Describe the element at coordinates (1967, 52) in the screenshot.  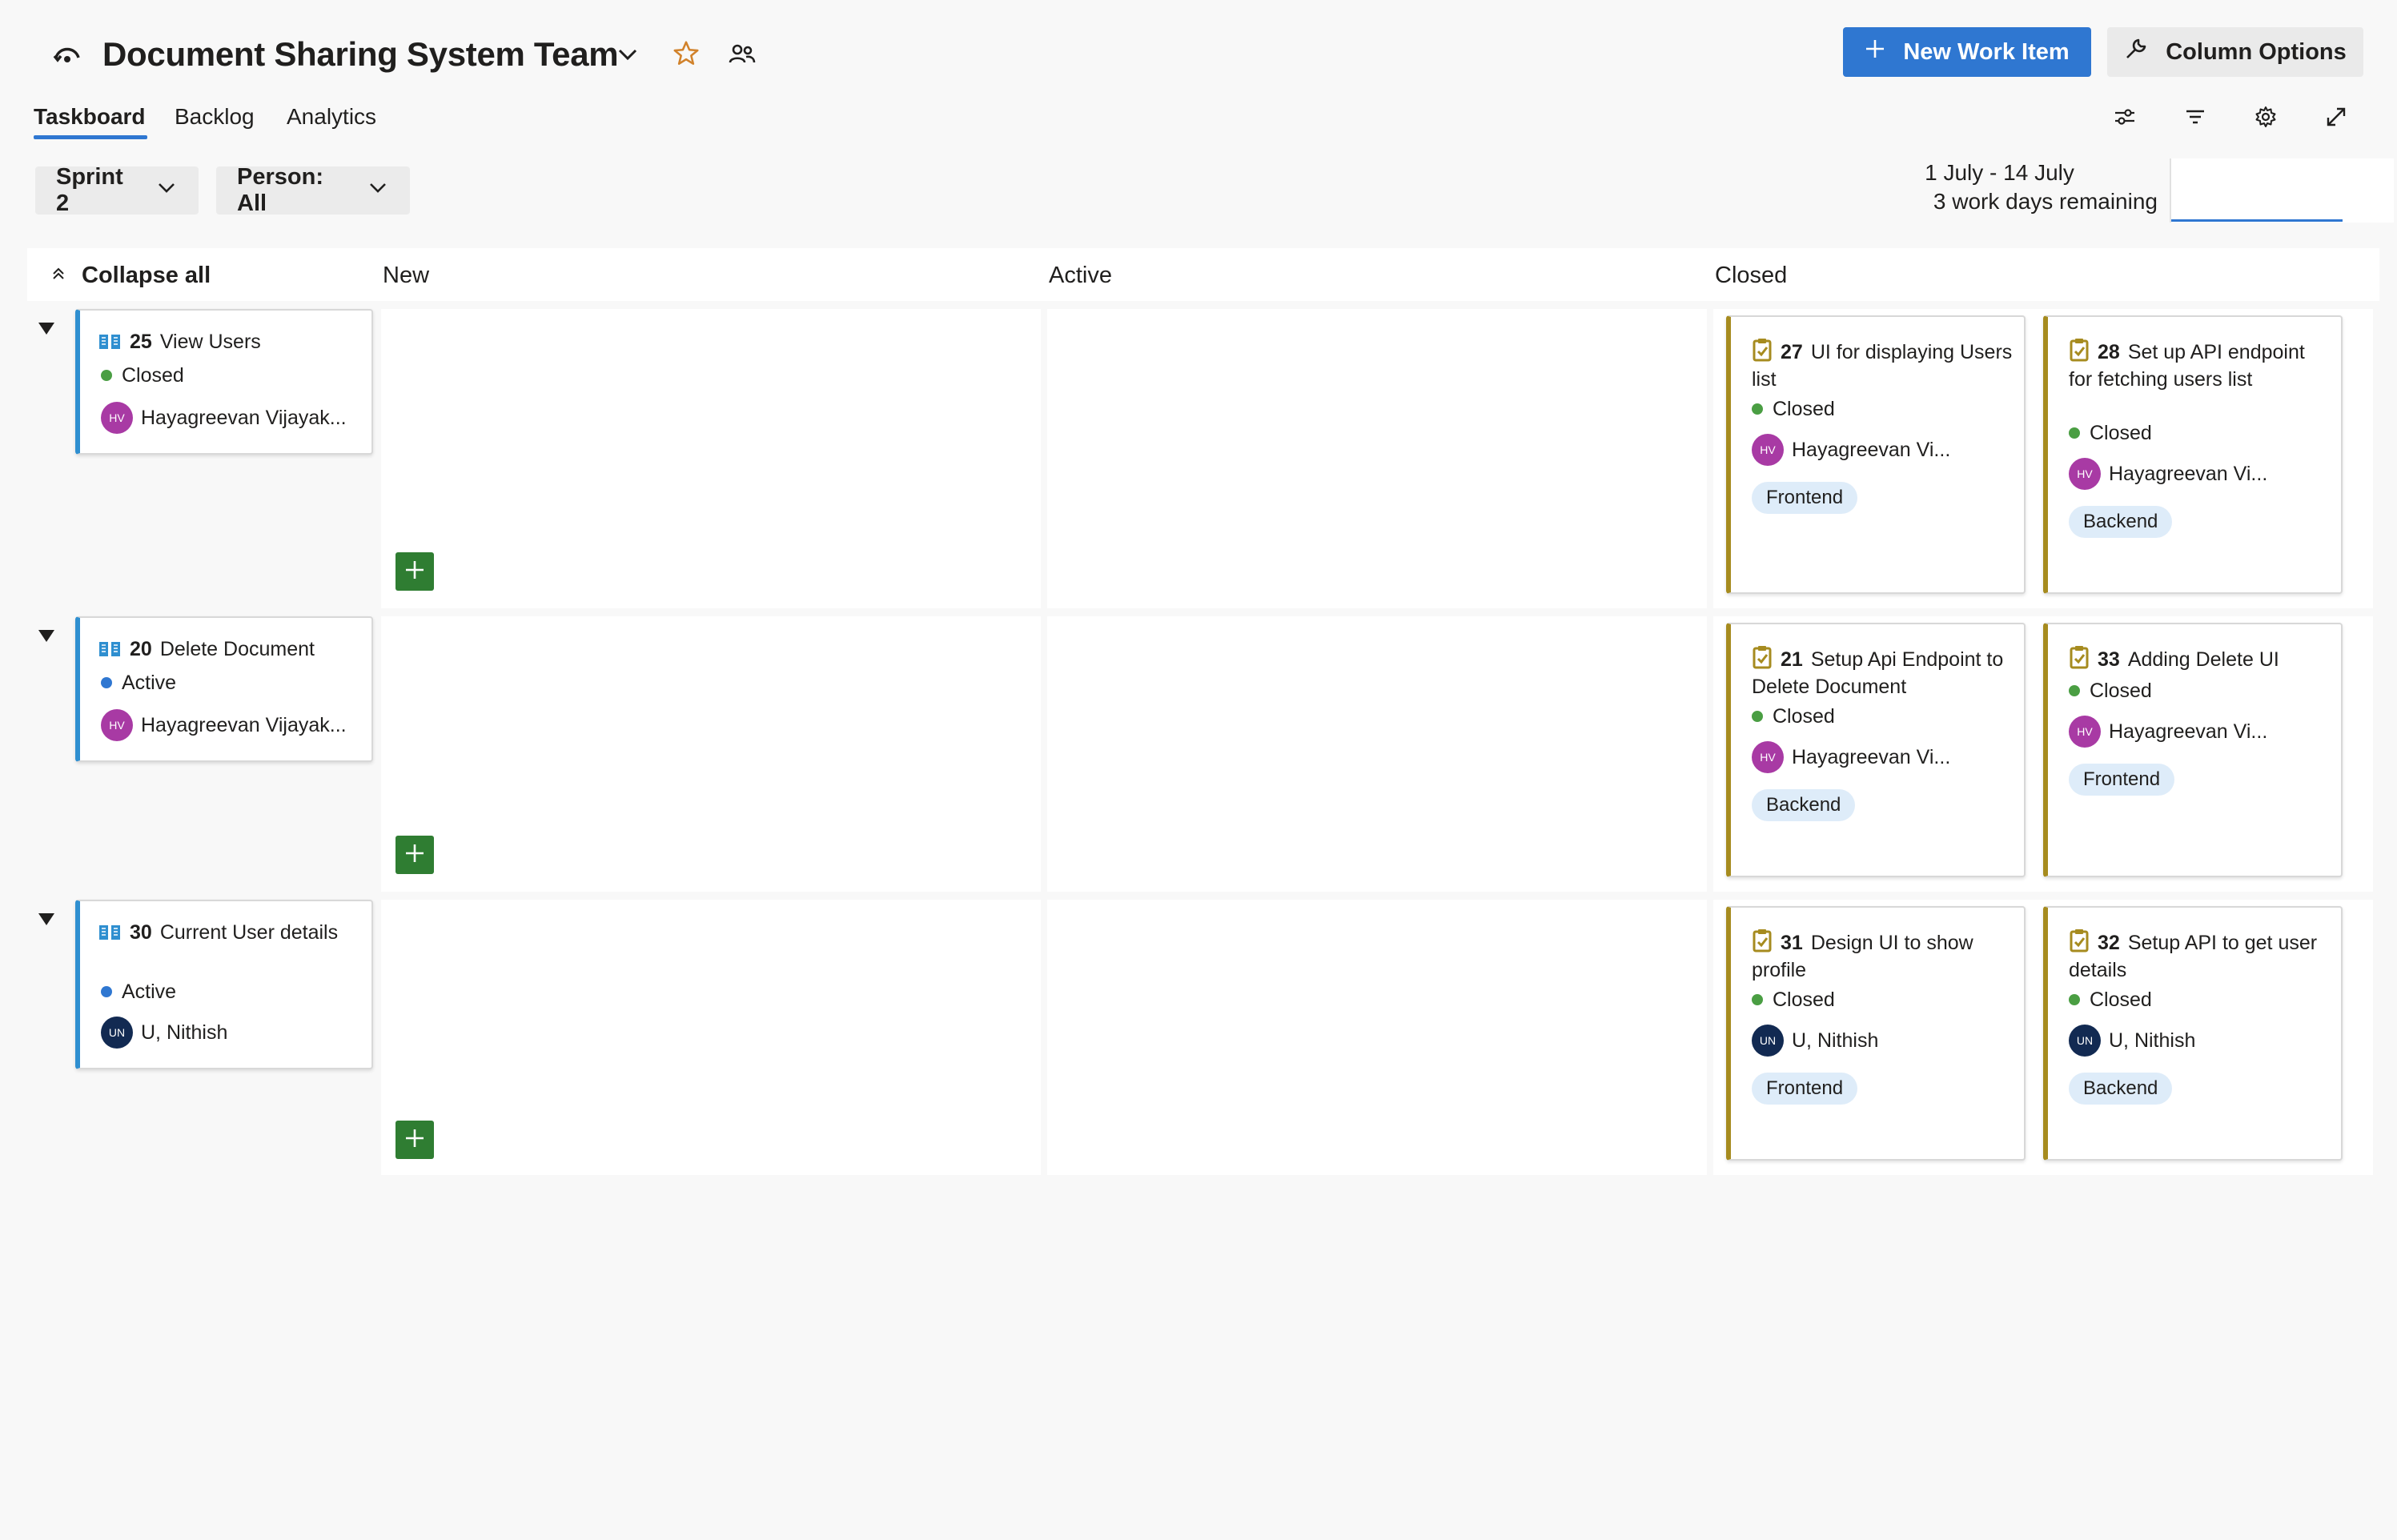
I see `new-work-item-button: New Work Item` at that location.